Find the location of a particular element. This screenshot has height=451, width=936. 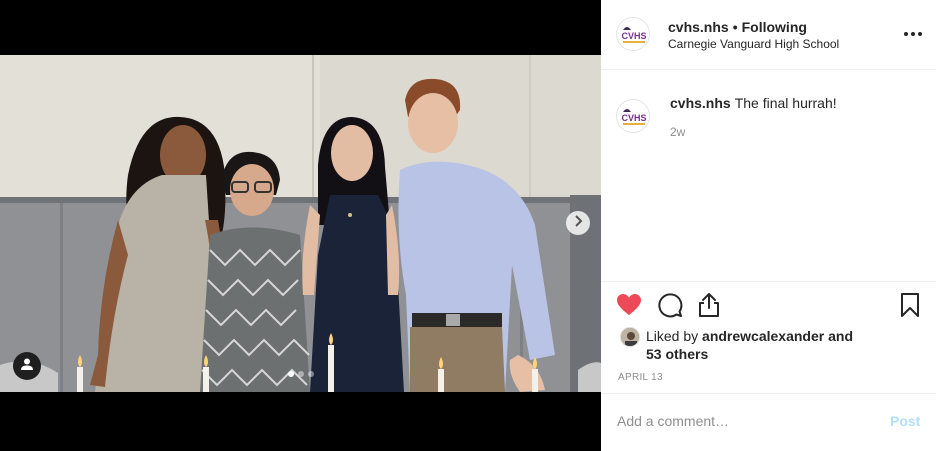

following-button: Following is located at coordinates (774, 27).